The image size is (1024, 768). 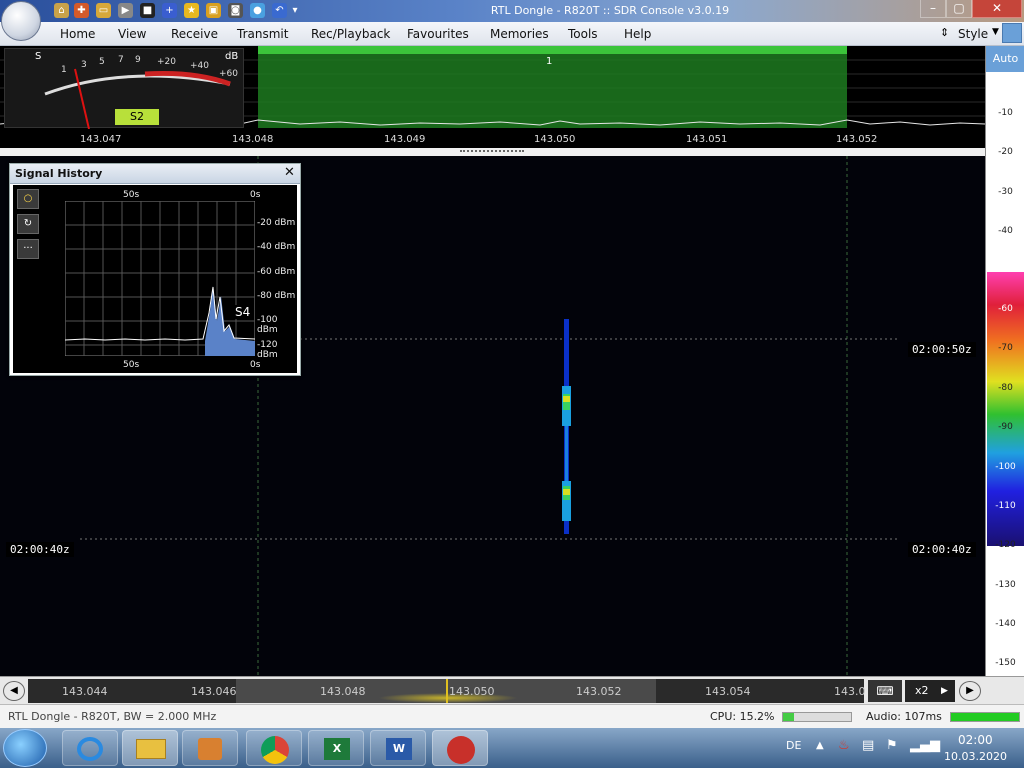 What do you see at coordinates (1005, 152) in the screenshot?
I see `db-tick: -20` at bounding box center [1005, 152].